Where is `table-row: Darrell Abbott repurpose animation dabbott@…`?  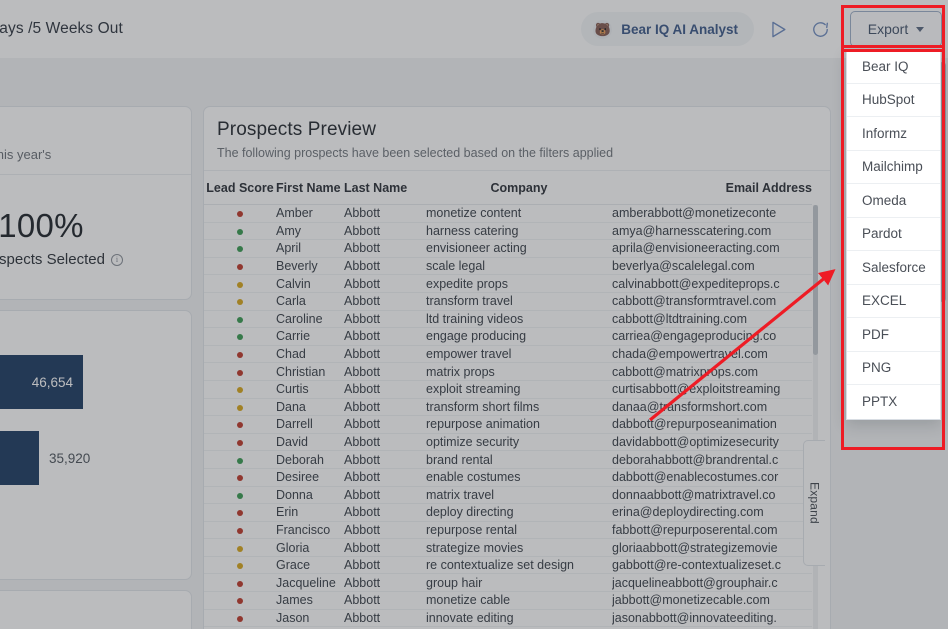
table-row: Darrell Abbott repurpose animation dabbott@… is located at coordinates (508, 424).